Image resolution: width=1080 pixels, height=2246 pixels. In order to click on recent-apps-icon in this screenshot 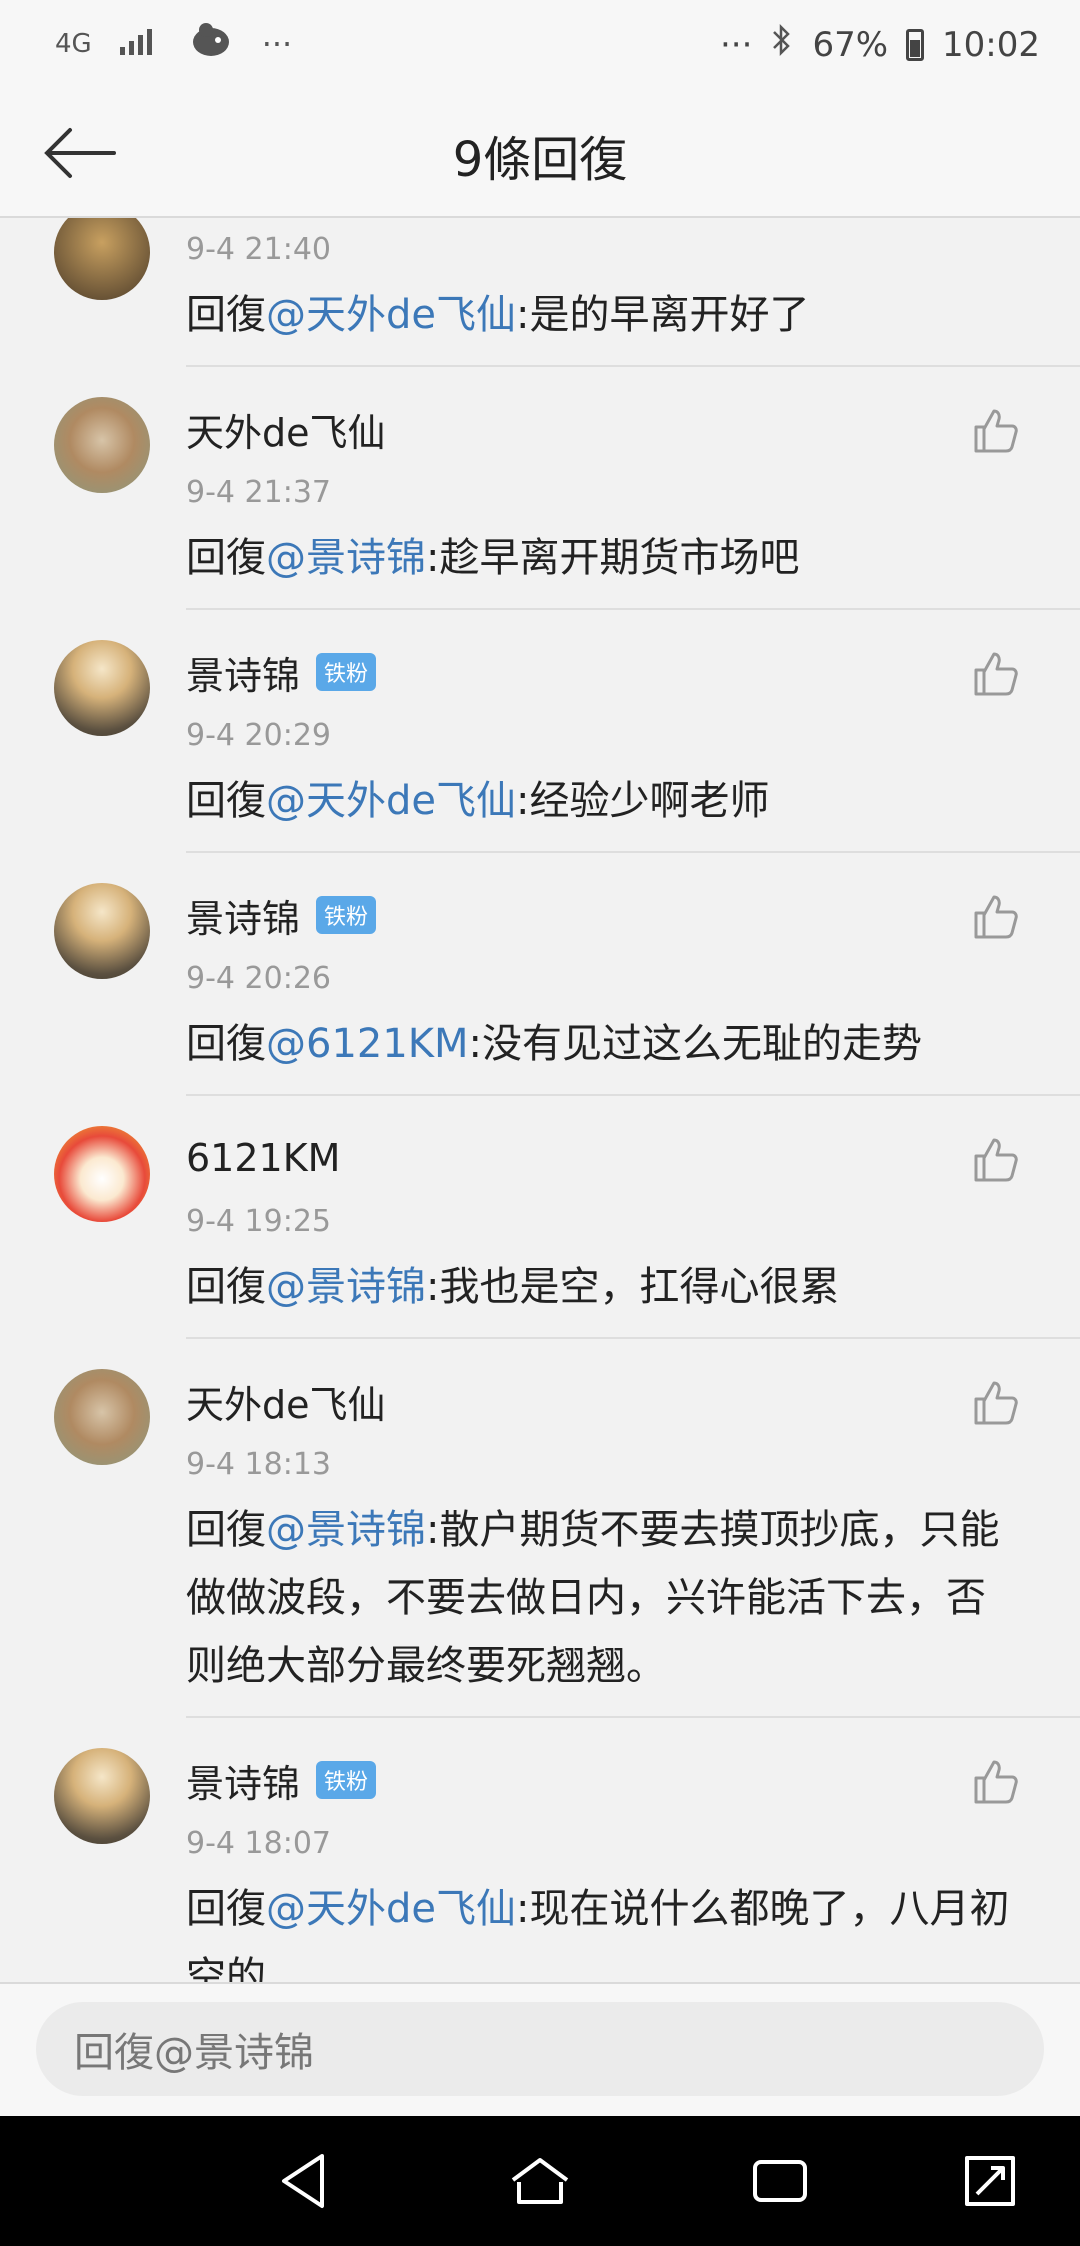, I will do `click(780, 2181)`.